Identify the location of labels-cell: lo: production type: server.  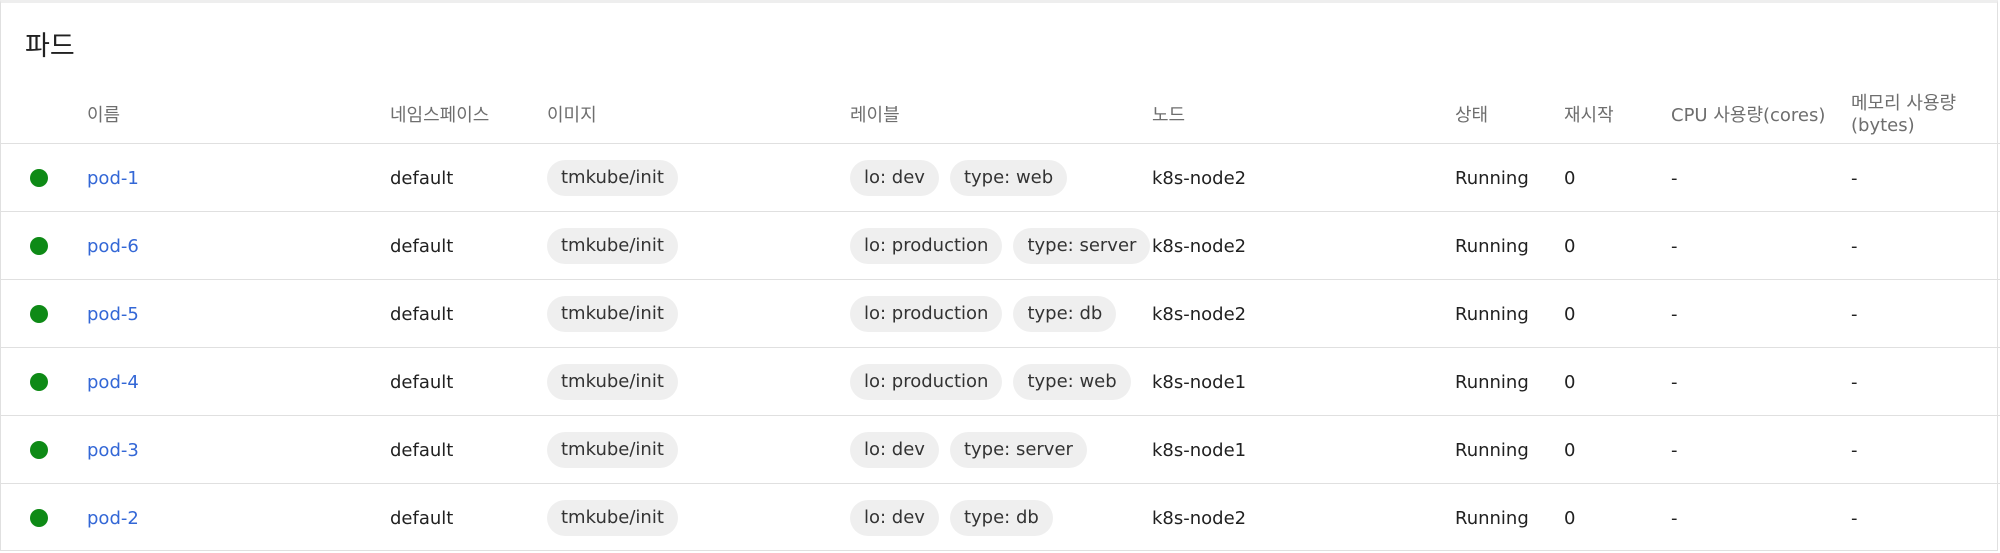
(1005, 246).